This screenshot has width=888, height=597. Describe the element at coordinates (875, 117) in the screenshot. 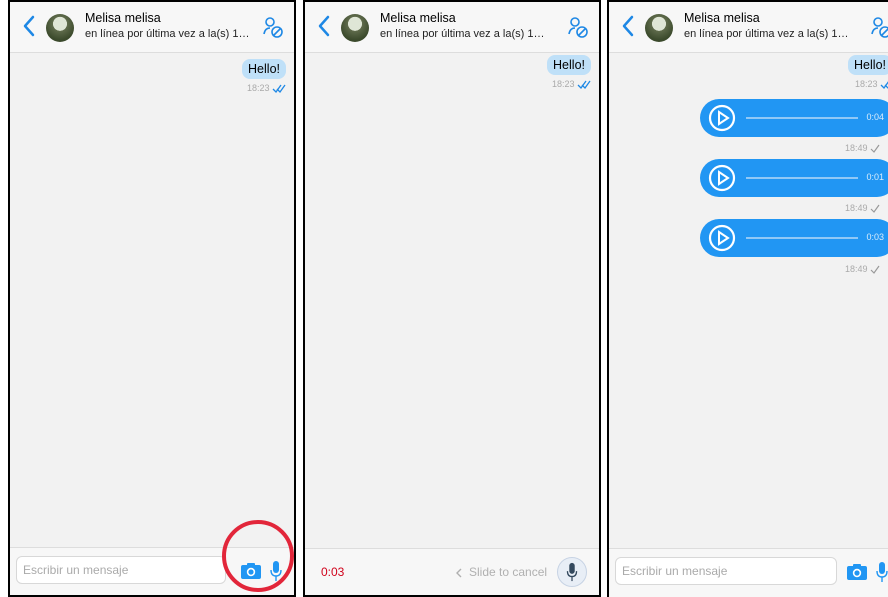

I see `voice-duration: 0:04` at that location.